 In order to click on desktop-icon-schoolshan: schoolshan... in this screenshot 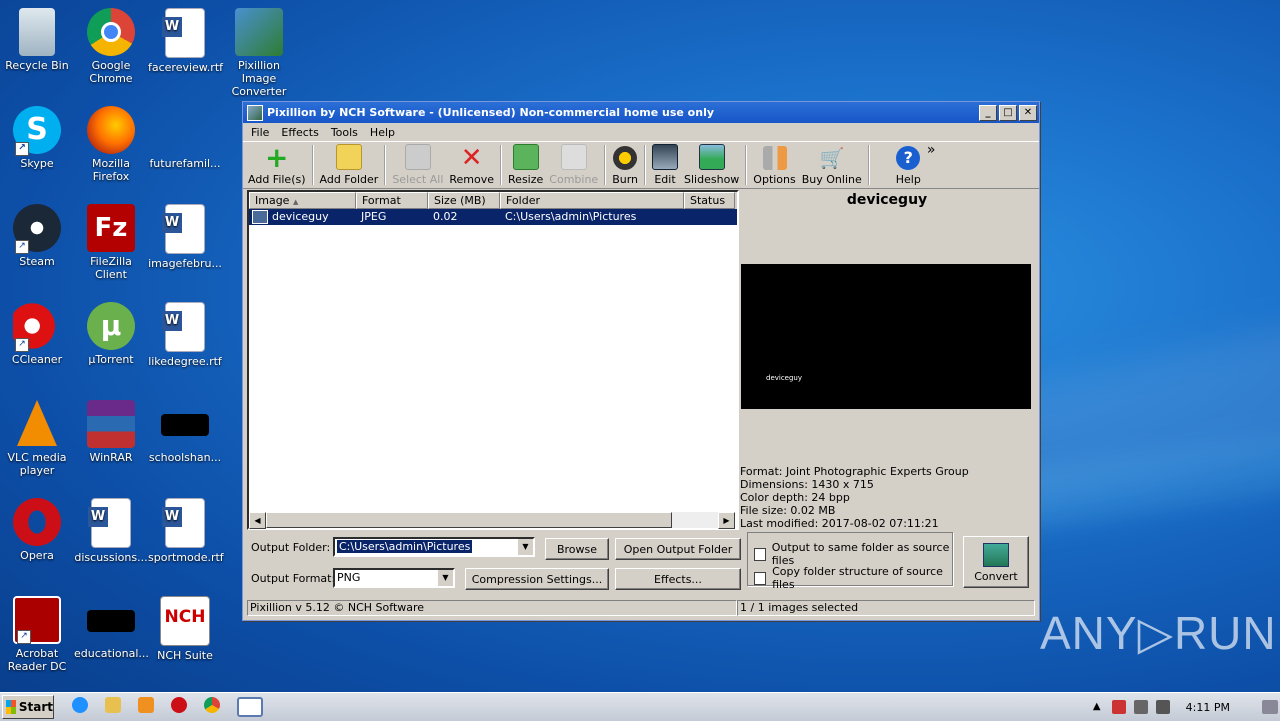, I will do `click(185, 432)`.